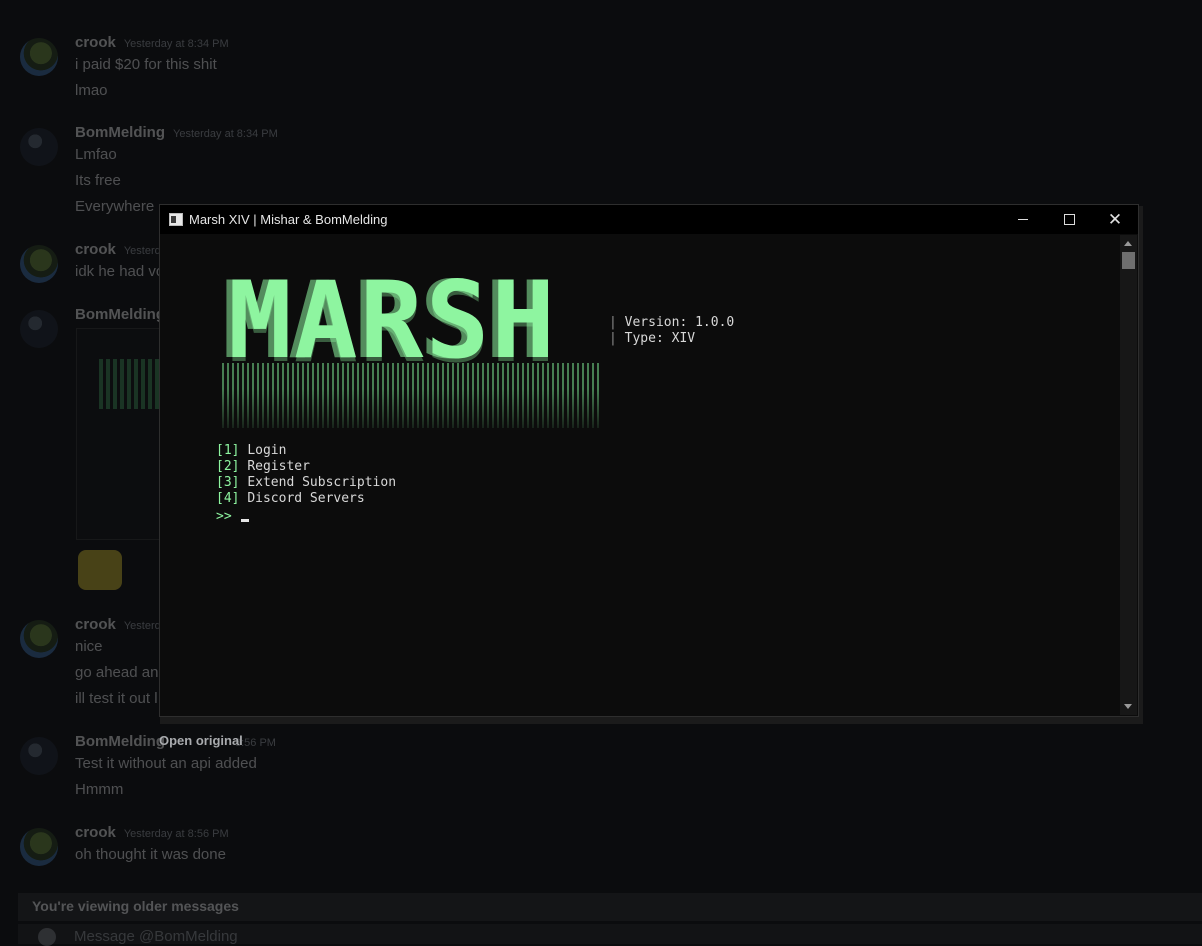 This screenshot has width=1202, height=946. I want to click on close-button: ✕, so click(1115, 219).